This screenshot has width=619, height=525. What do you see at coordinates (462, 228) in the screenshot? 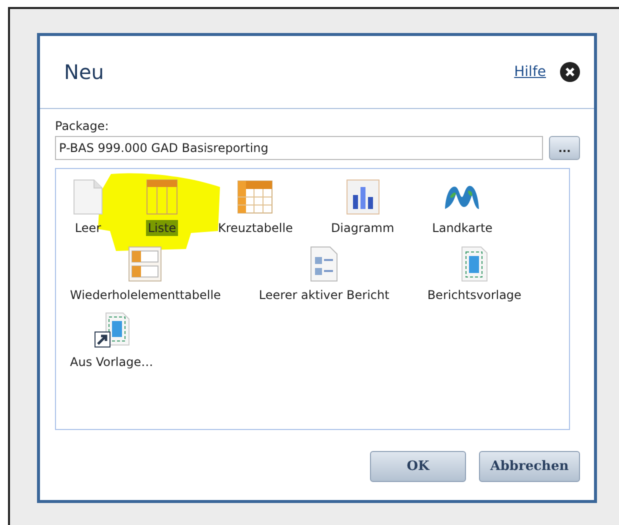
I see `report-type-item: Landkarte` at bounding box center [462, 228].